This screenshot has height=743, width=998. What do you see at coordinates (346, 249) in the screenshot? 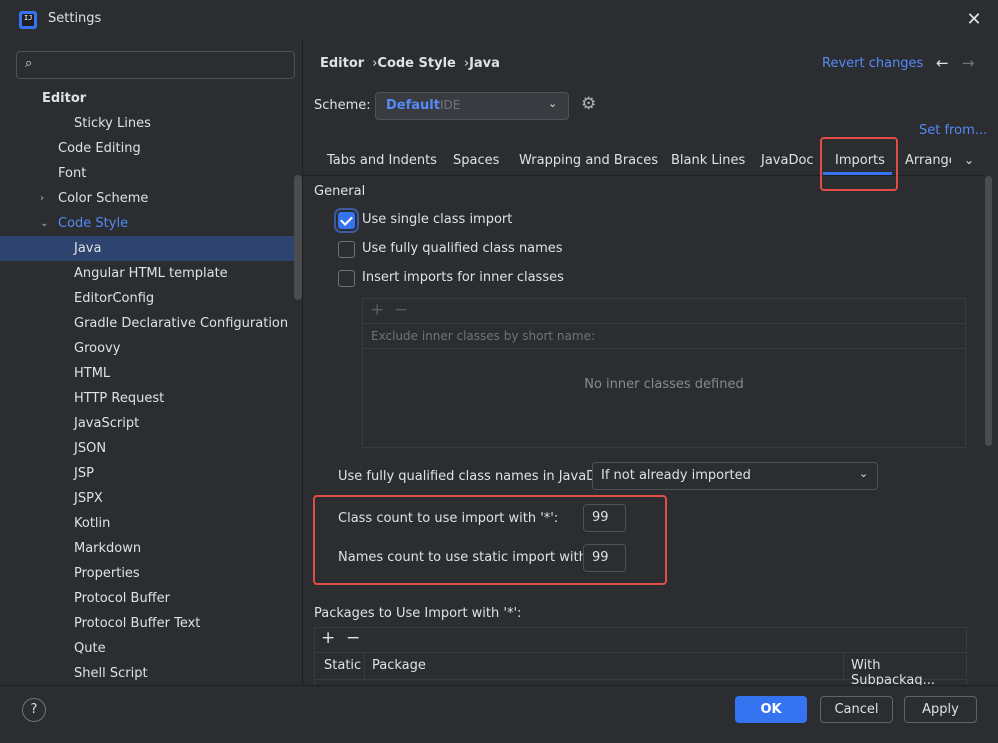
I see `use-fully-qualified-checkbox` at bounding box center [346, 249].